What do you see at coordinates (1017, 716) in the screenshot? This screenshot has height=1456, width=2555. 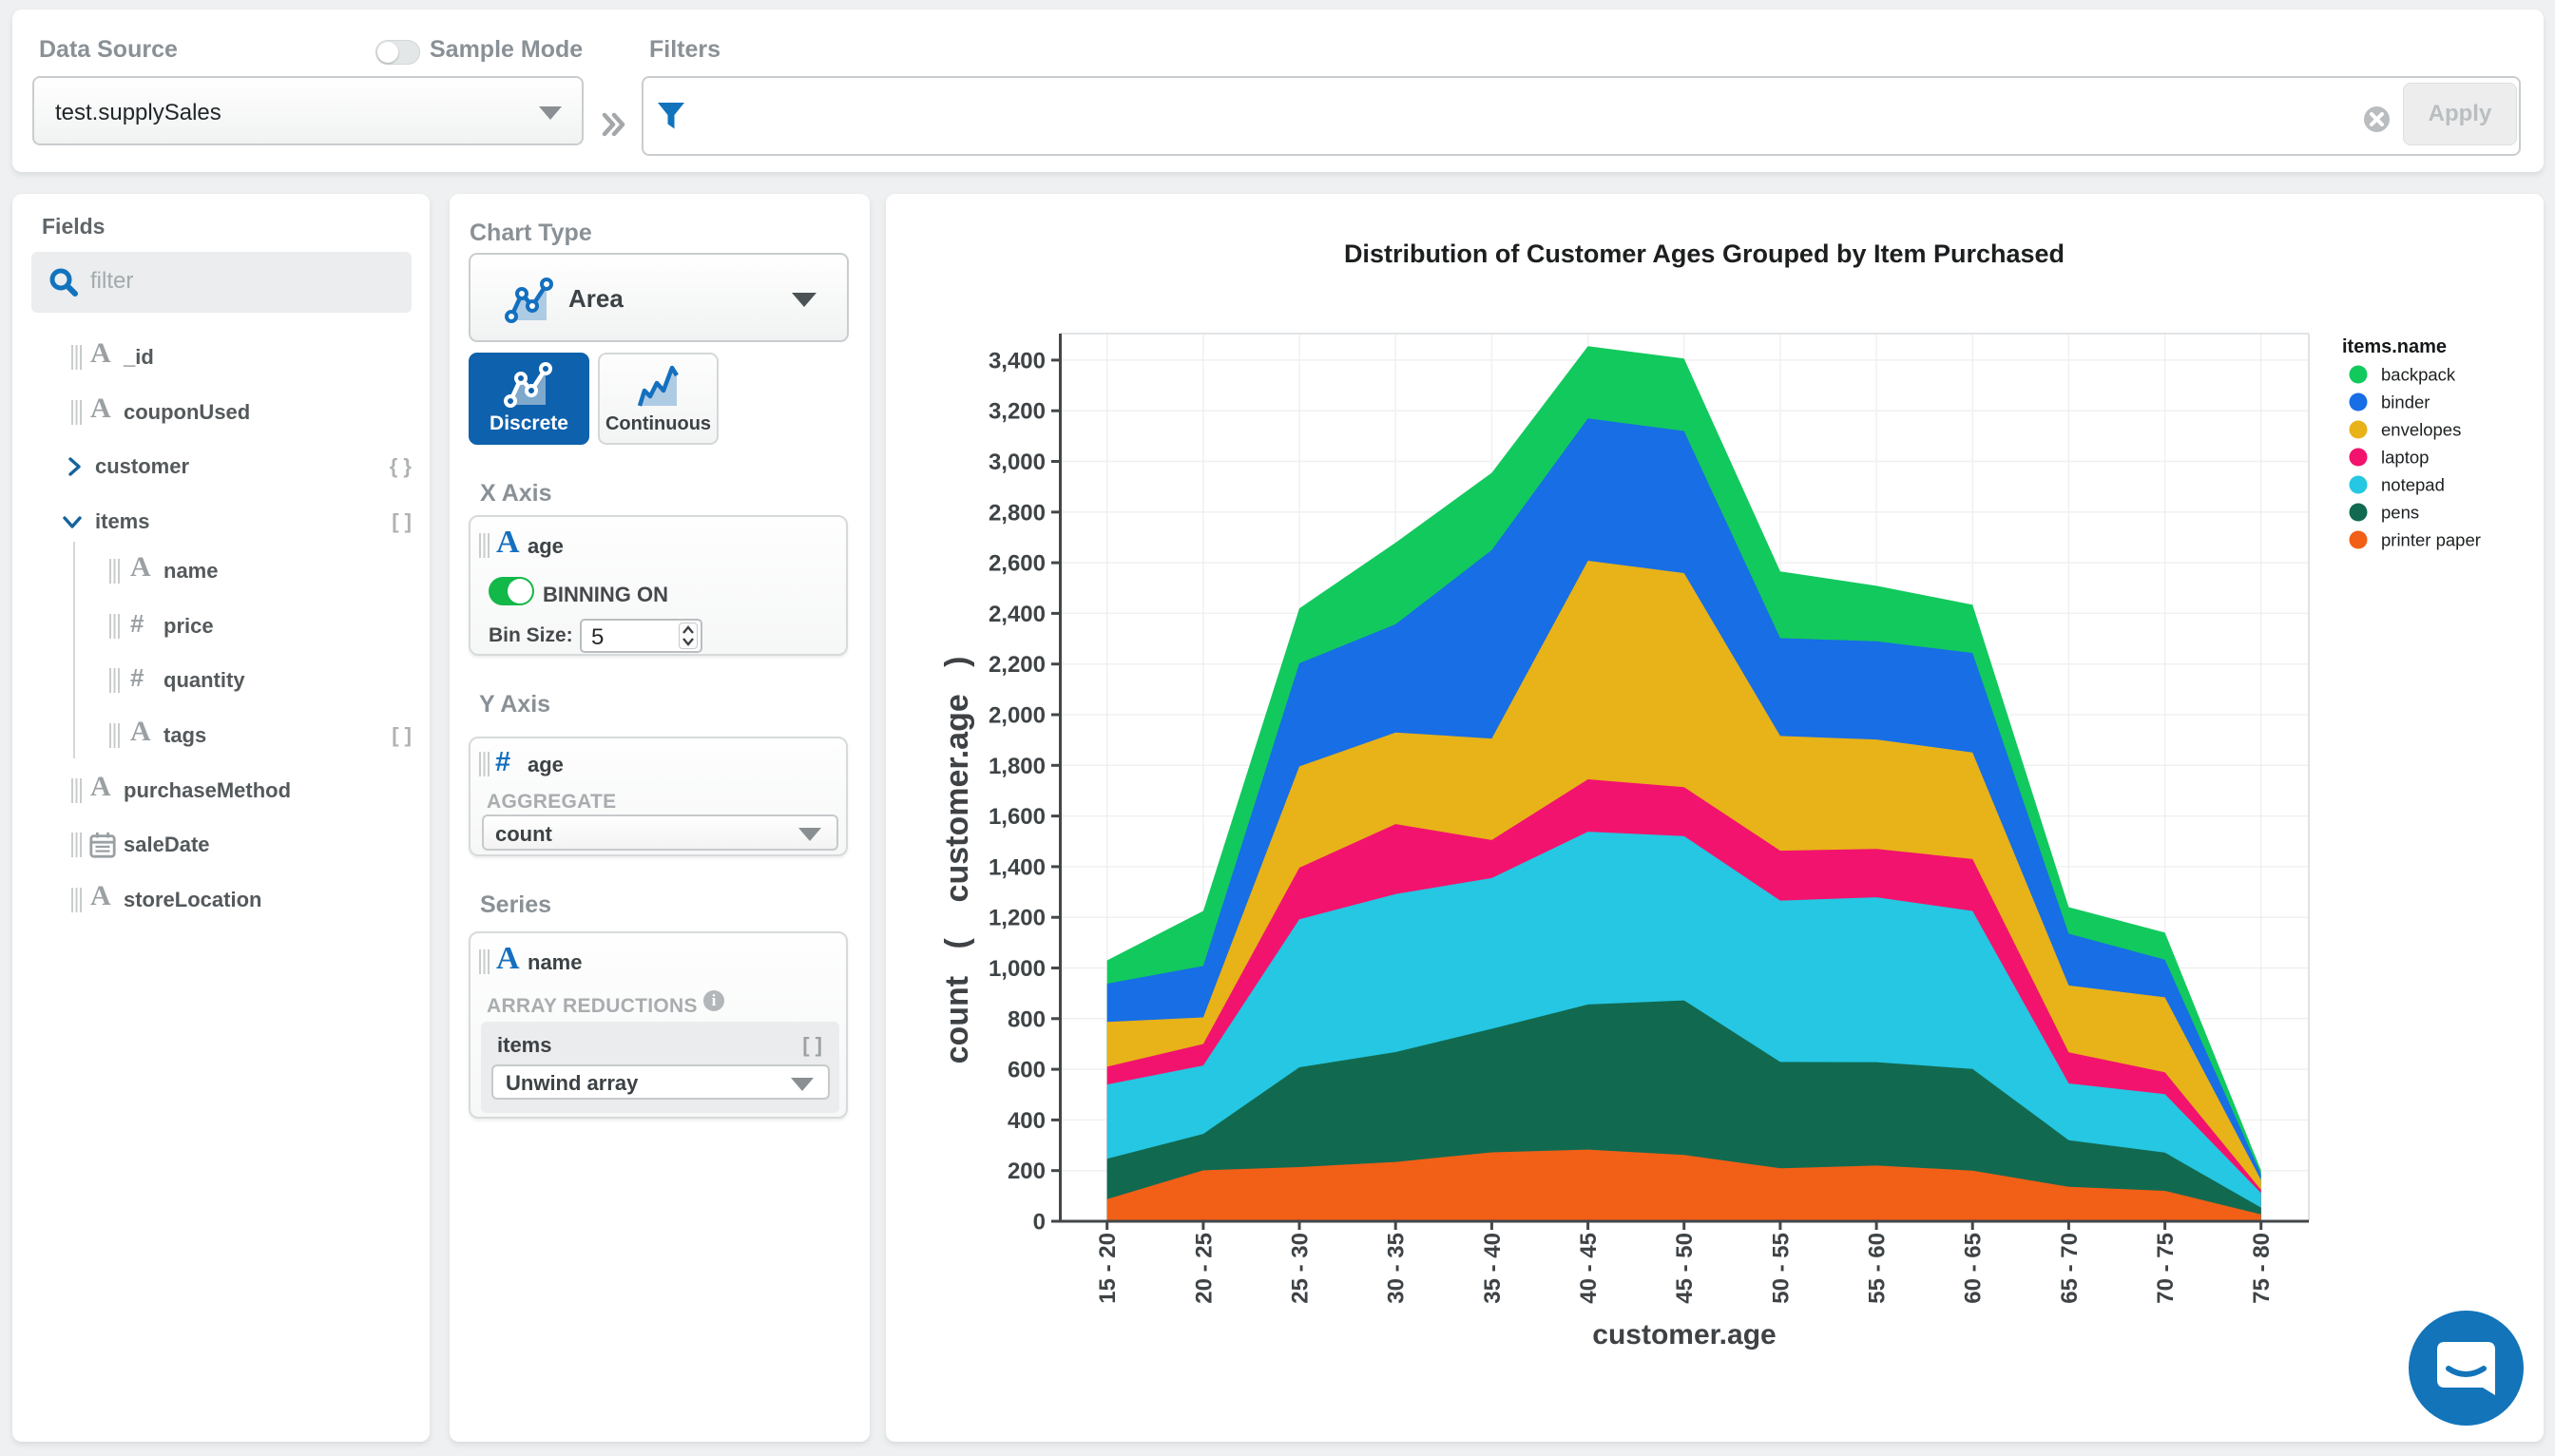 I see `svg-text: 2,000` at bounding box center [1017, 716].